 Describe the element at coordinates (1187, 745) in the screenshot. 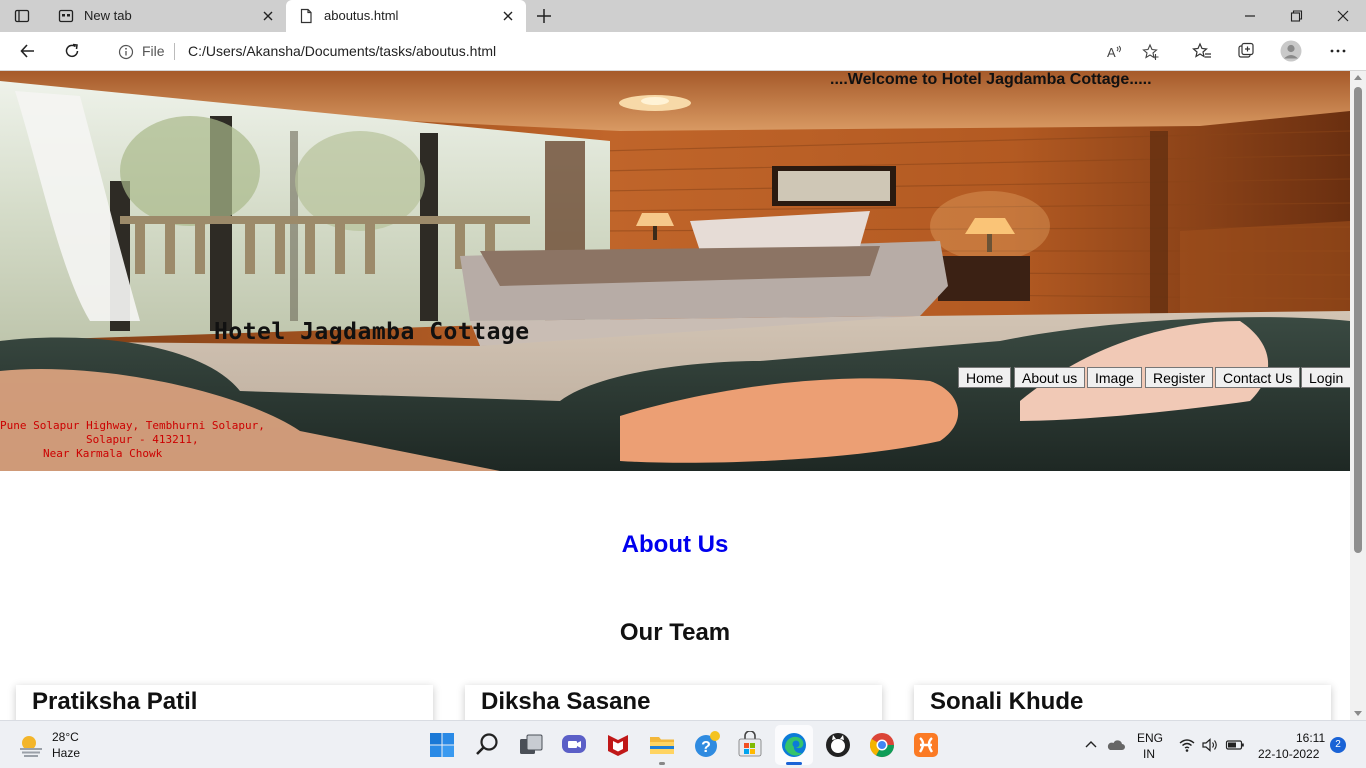

I see `wifi-icon` at that location.